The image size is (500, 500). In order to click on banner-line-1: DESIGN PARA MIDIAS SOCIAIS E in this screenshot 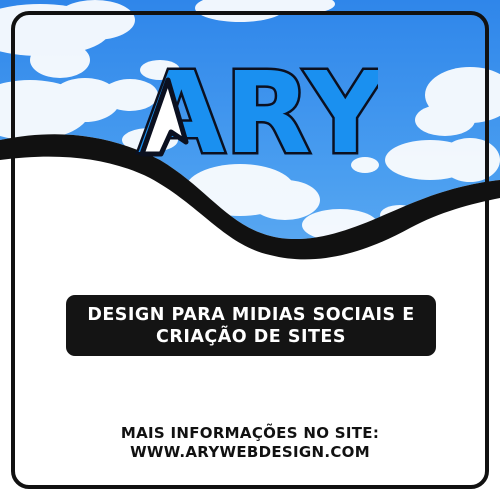, I will do `click(251, 314)`.